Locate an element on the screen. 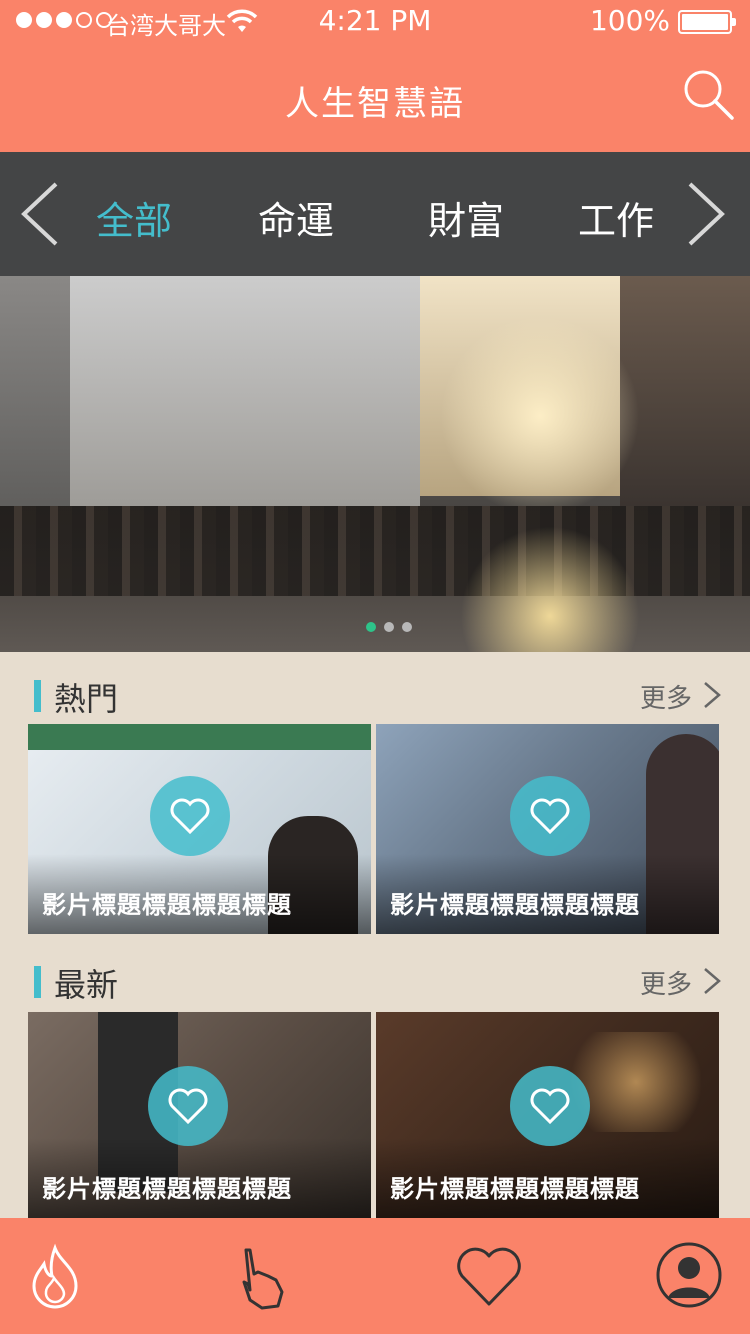  category-tab-wealth: 財富 is located at coordinates (466, 217).